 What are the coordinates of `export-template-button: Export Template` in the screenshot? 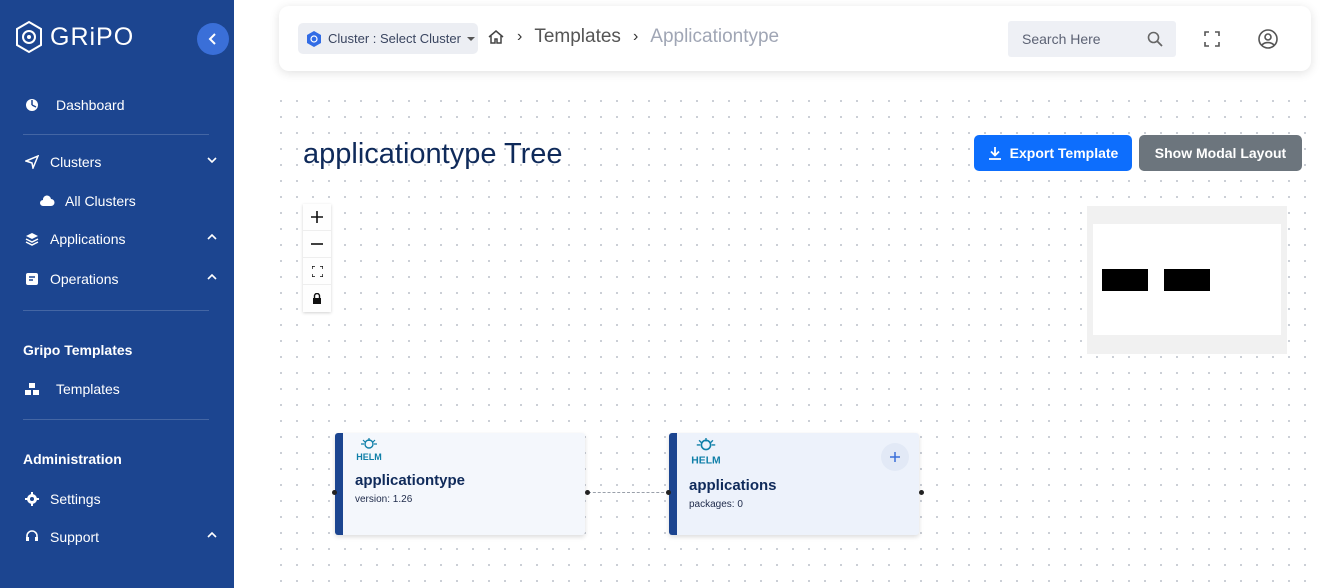 It's located at (1053, 153).